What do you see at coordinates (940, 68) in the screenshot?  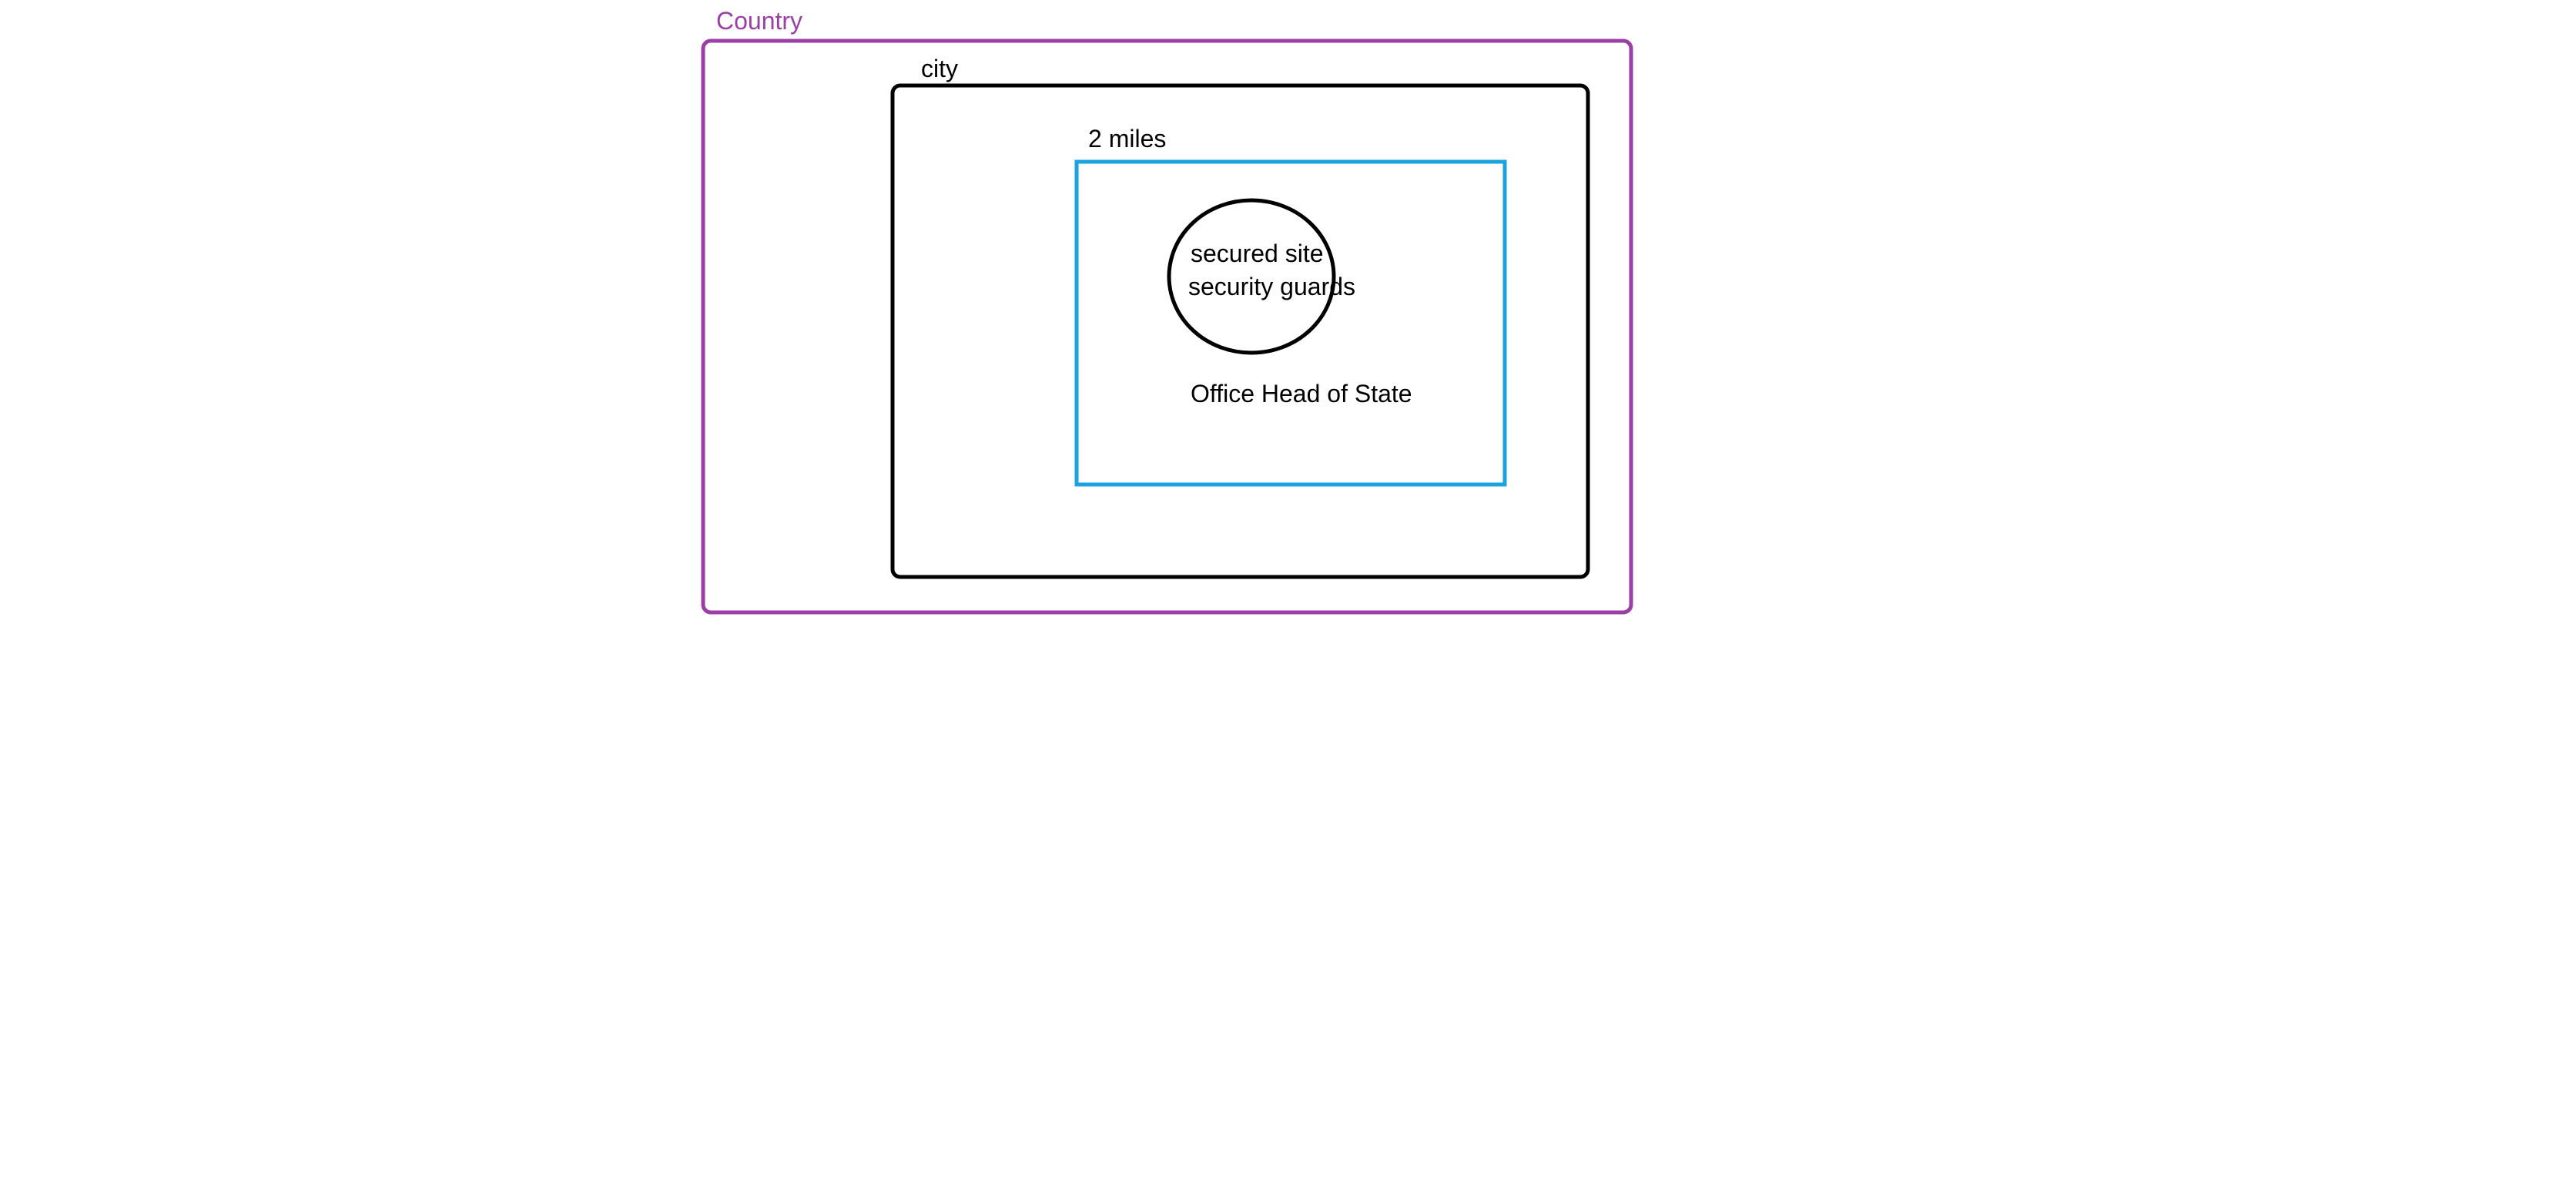 I see `city-label: city` at bounding box center [940, 68].